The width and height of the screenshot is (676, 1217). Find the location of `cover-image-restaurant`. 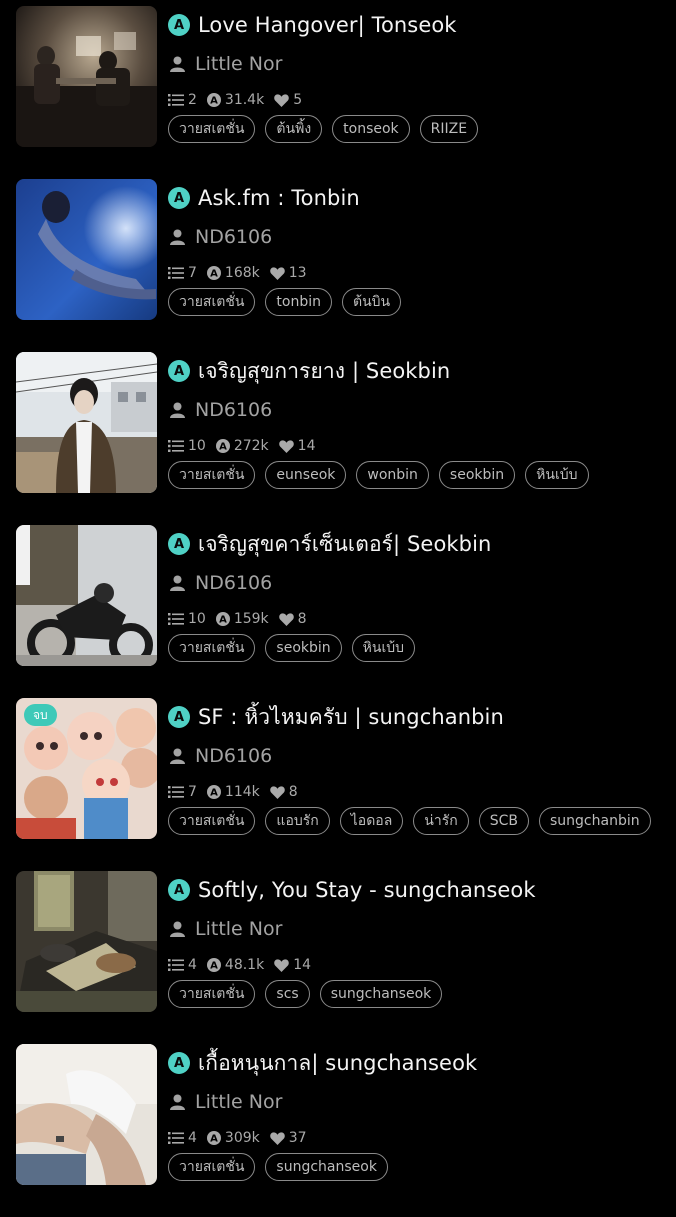

cover-image-restaurant is located at coordinates (86, 76).